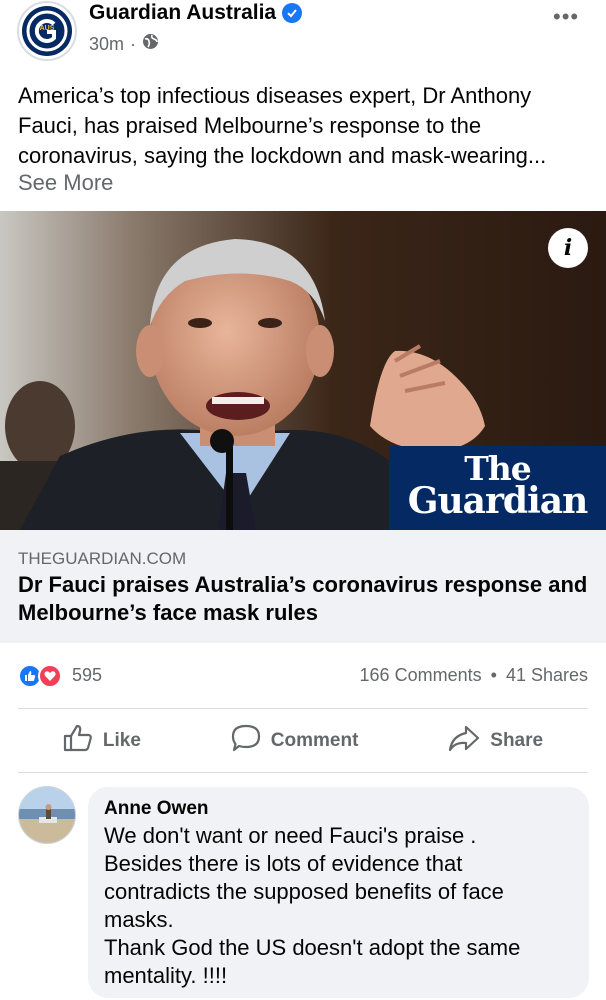  I want to click on like-label: Like, so click(121, 740).